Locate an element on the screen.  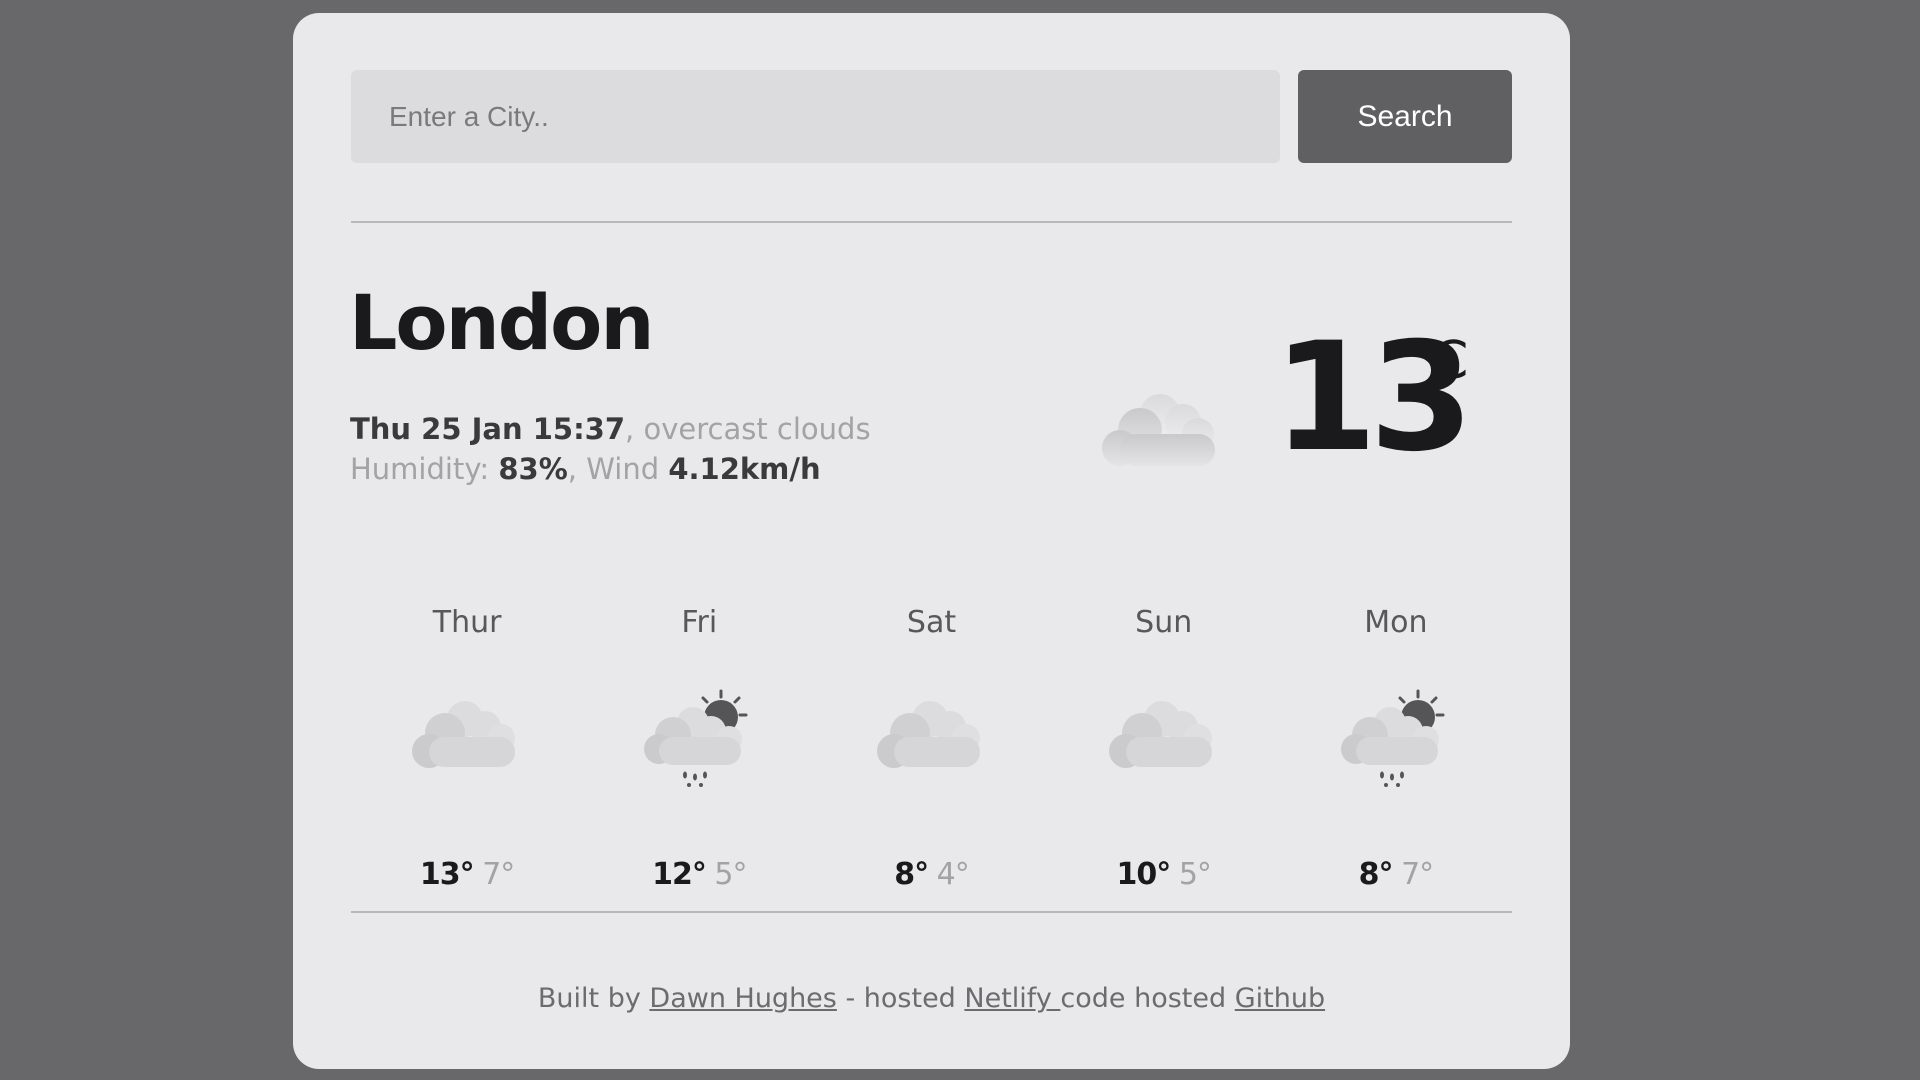
forecast-day-name: Sat is located at coordinates (931, 622).